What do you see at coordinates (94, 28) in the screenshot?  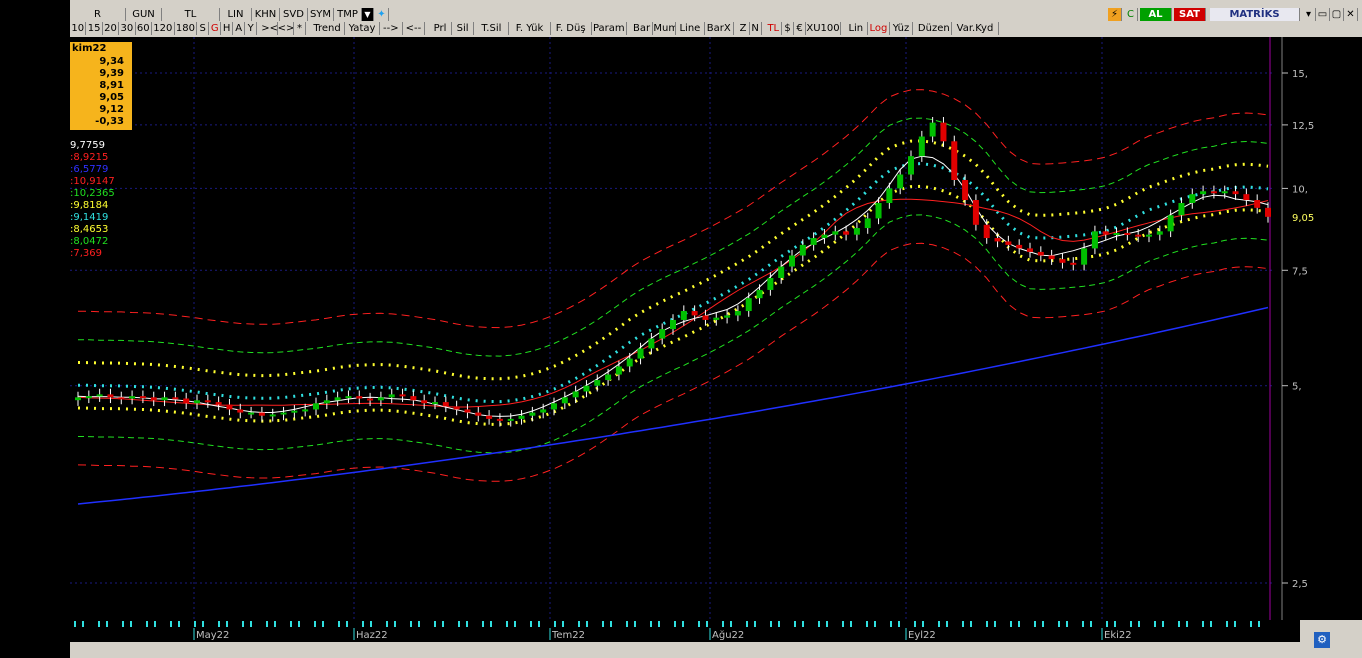 I see `toolbar-button: 15` at bounding box center [94, 28].